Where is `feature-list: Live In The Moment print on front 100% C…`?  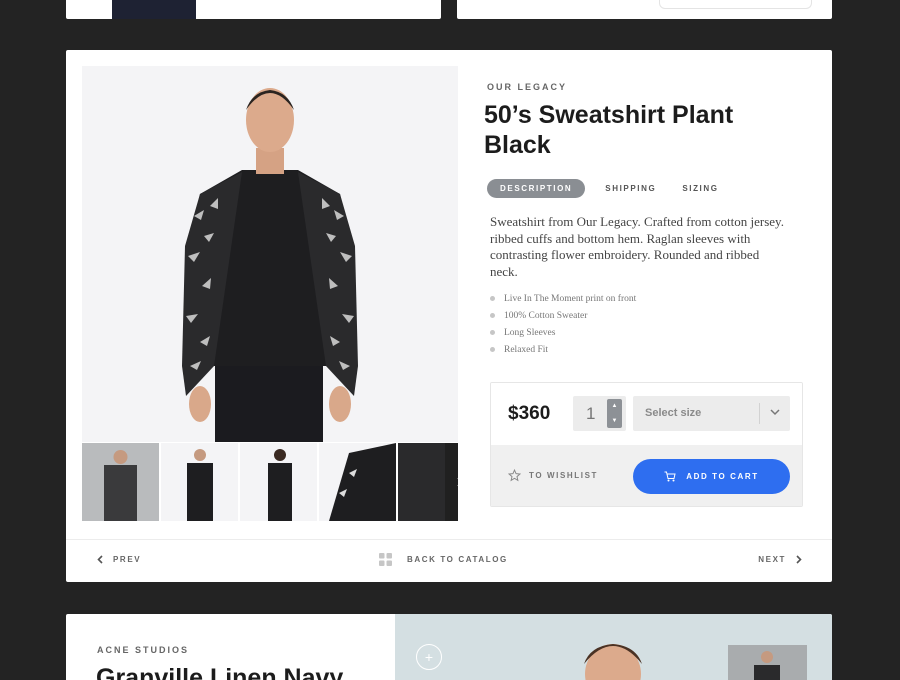
feature-list: Live In The Moment print on front 100% C… is located at coordinates (563, 324).